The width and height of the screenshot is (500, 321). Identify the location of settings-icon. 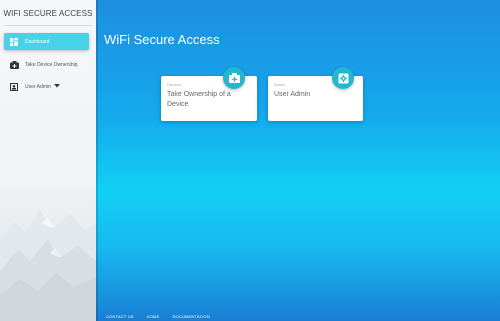
(343, 78).